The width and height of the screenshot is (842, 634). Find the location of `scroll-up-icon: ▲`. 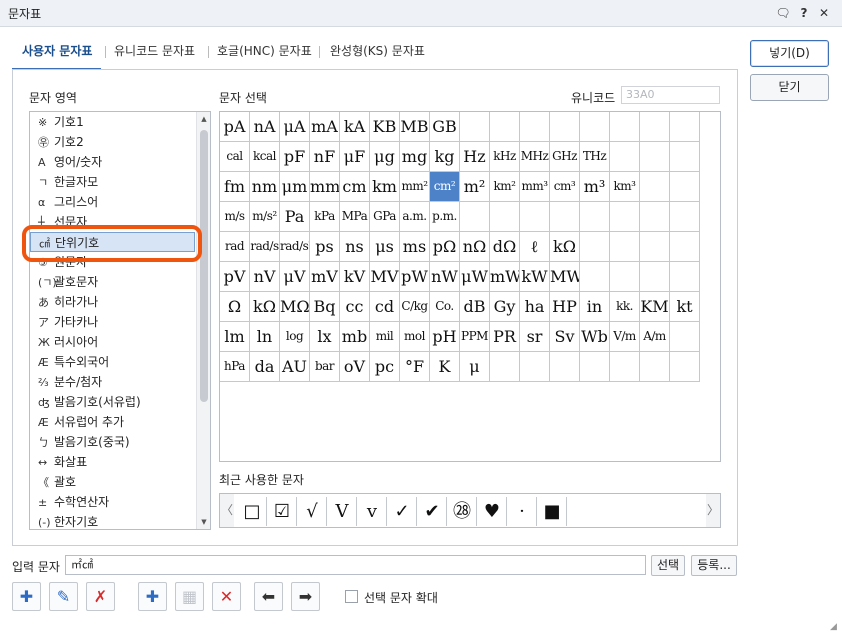

scroll-up-icon: ▲ is located at coordinates (203, 119).